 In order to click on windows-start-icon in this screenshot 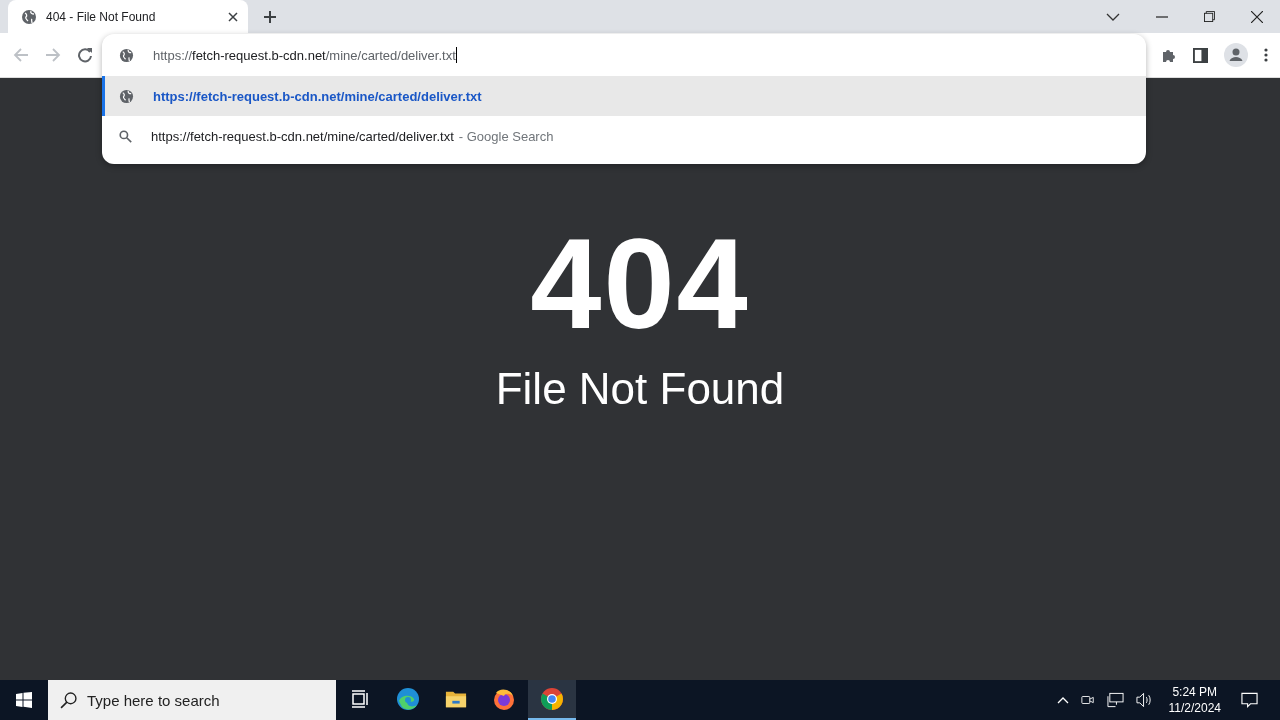, I will do `click(24, 700)`.